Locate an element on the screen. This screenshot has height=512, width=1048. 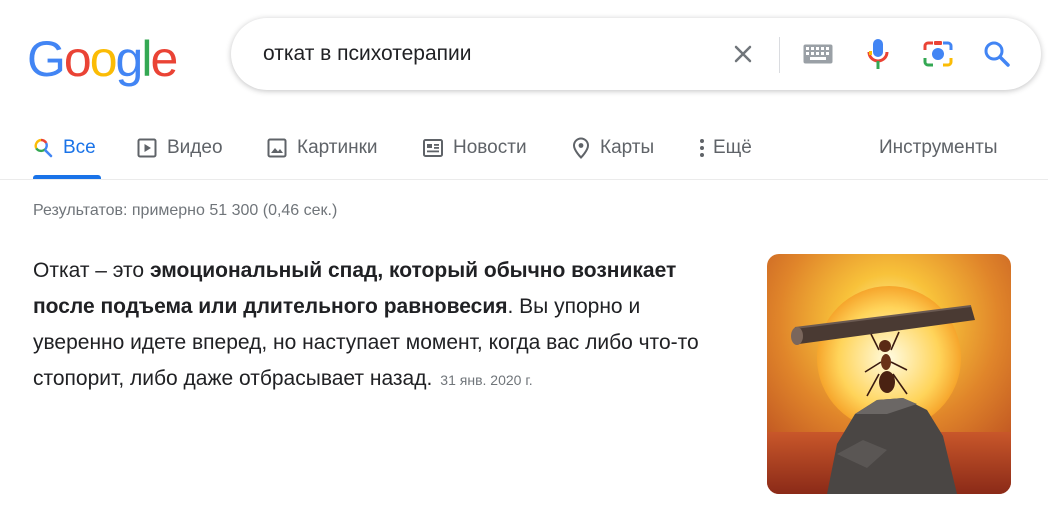
clear-icon is located at coordinates (743, 54).